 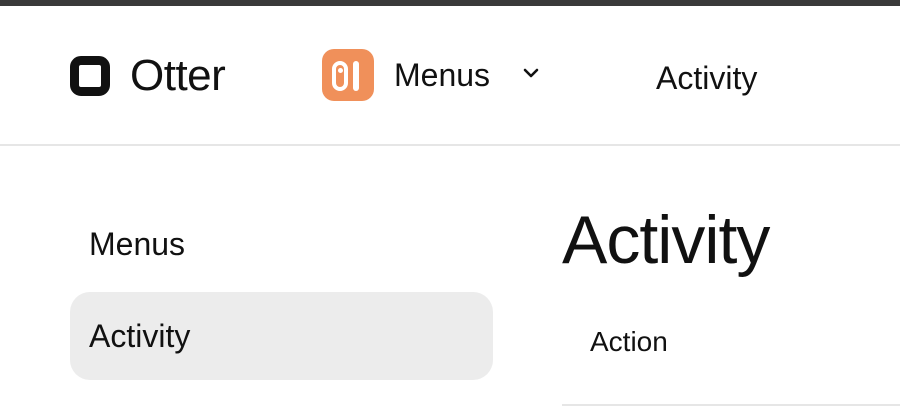 I want to click on app-tile-icon, so click(x=348, y=75).